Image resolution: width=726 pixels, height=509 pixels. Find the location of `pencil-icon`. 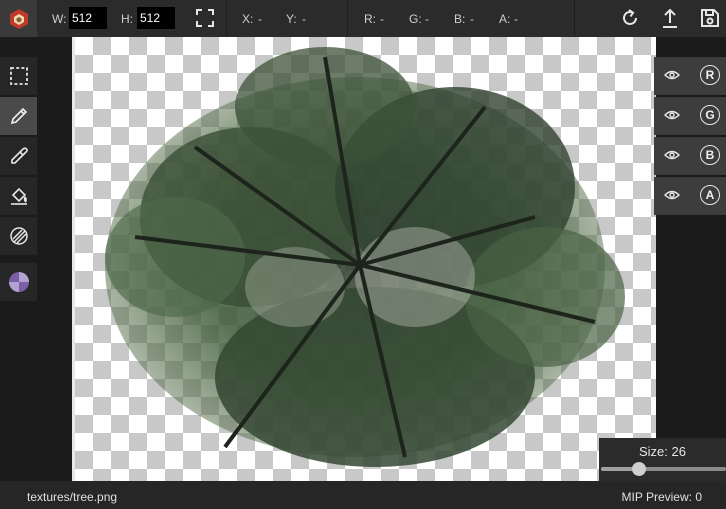

pencil-icon is located at coordinates (18, 116).